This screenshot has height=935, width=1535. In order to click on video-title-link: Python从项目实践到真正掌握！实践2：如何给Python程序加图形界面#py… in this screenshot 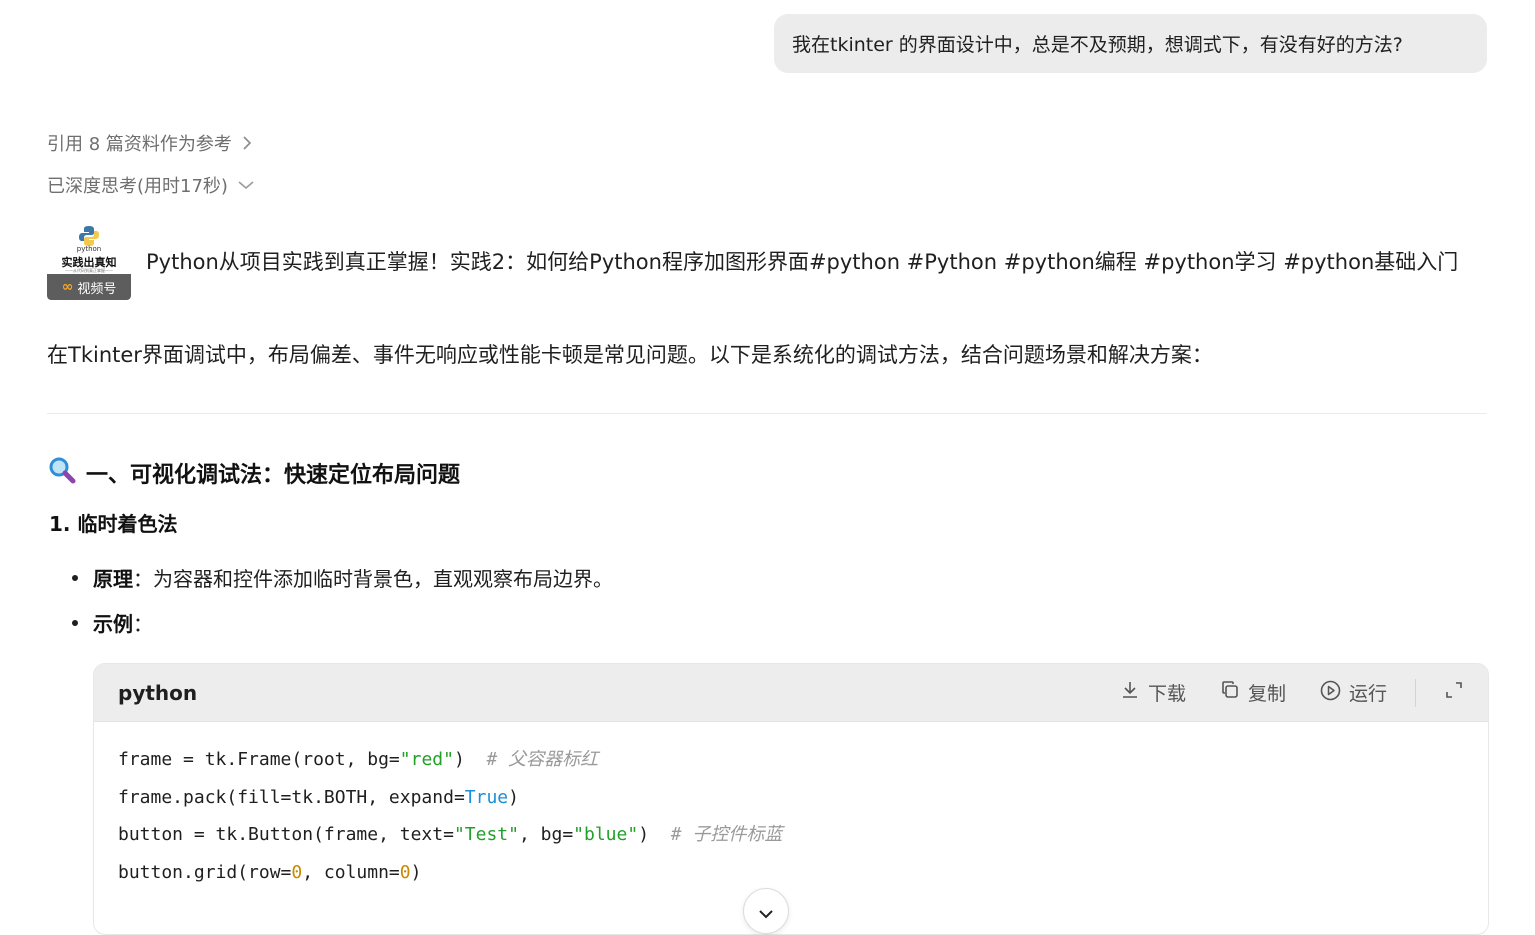, I will do `click(802, 261)`.